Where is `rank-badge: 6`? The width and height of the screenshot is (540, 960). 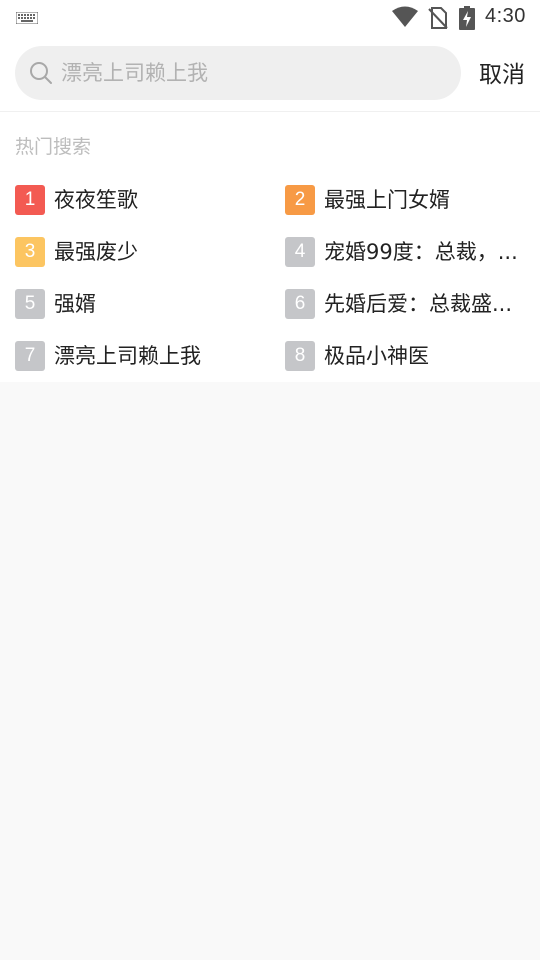 rank-badge: 6 is located at coordinates (300, 304).